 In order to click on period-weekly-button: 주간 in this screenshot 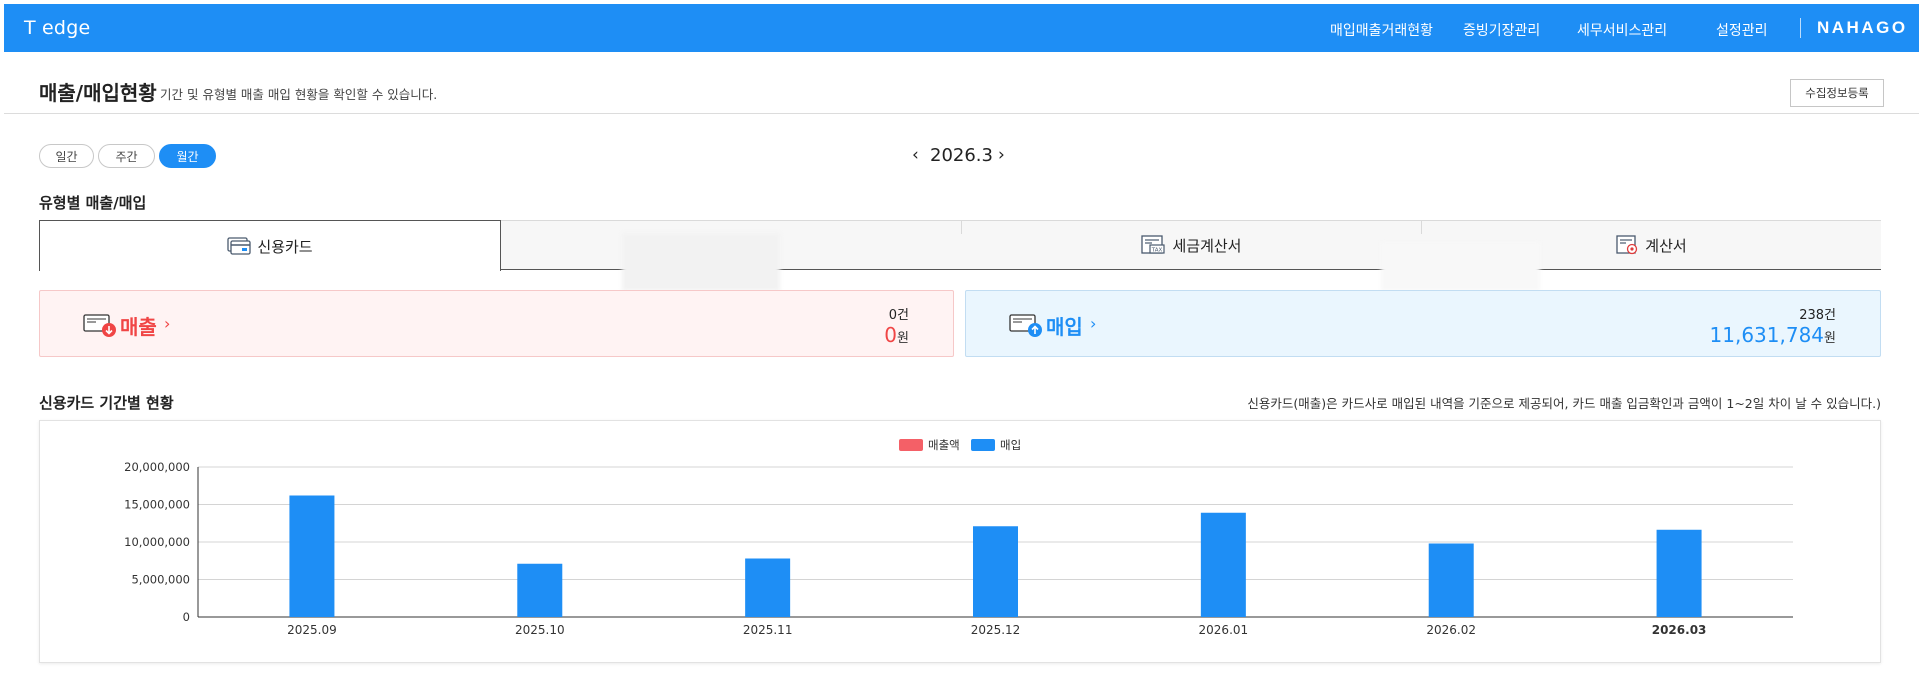, I will do `click(126, 156)`.